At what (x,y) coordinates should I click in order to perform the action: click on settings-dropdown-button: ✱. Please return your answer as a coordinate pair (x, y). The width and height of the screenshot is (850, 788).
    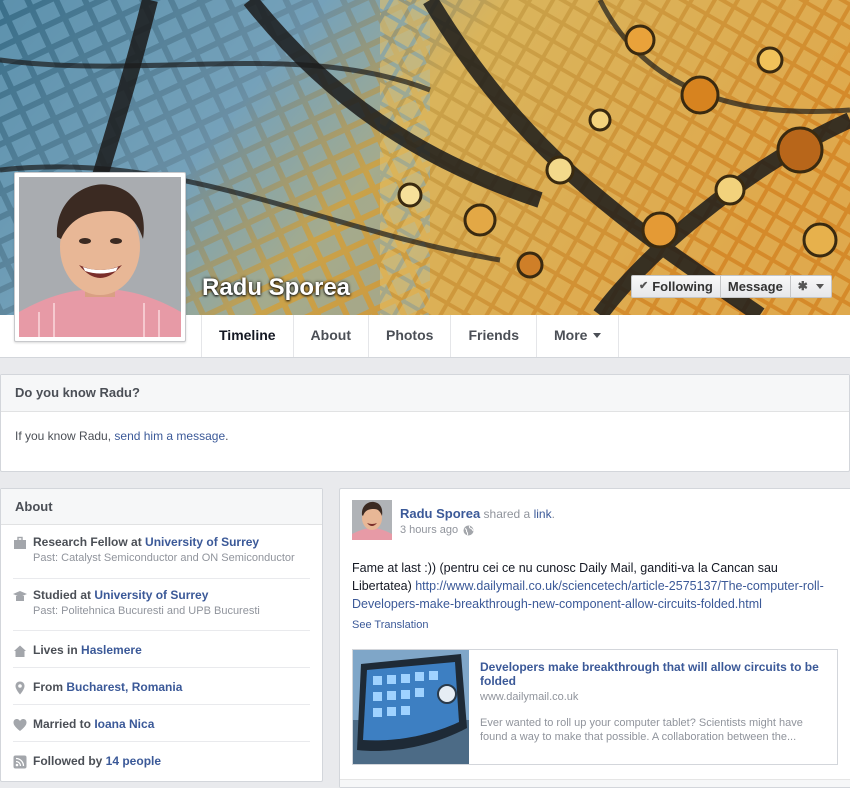
    Looking at the image, I should click on (811, 286).